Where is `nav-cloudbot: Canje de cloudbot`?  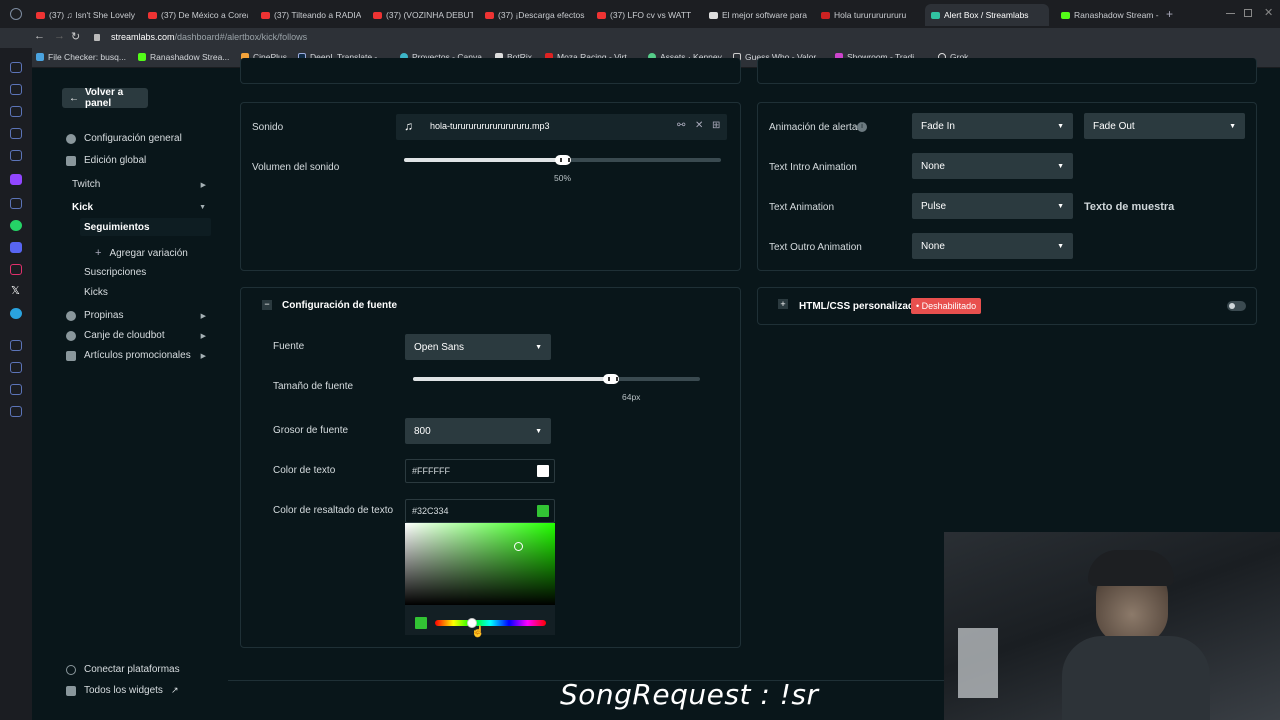
nav-cloudbot: Canje de cloudbot is located at coordinates (115, 335).